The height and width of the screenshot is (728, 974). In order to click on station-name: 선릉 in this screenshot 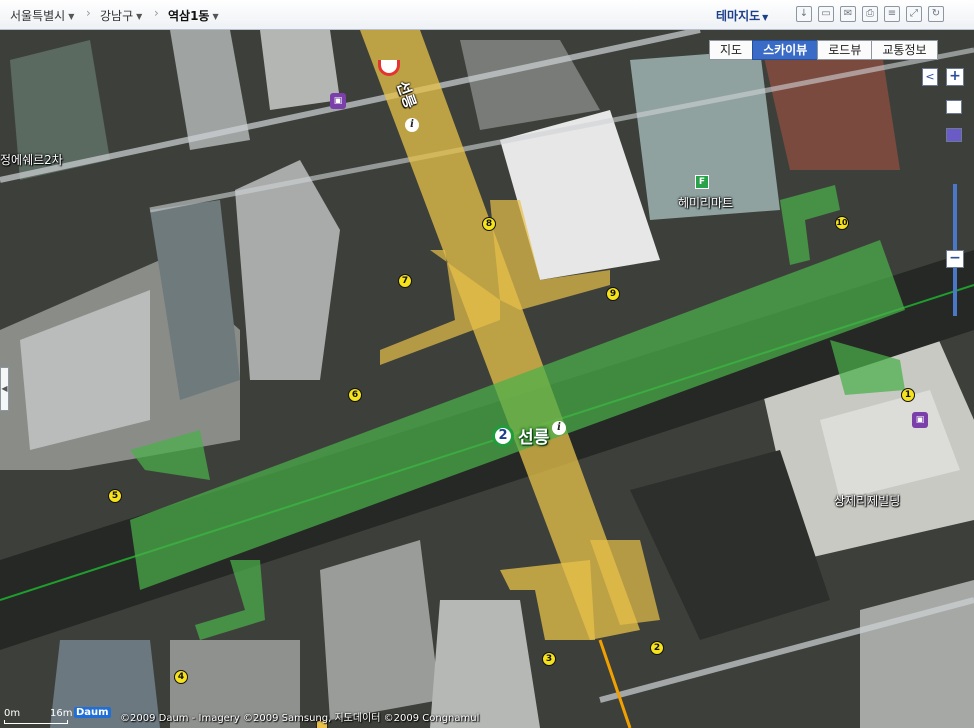, I will do `click(534, 438)`.